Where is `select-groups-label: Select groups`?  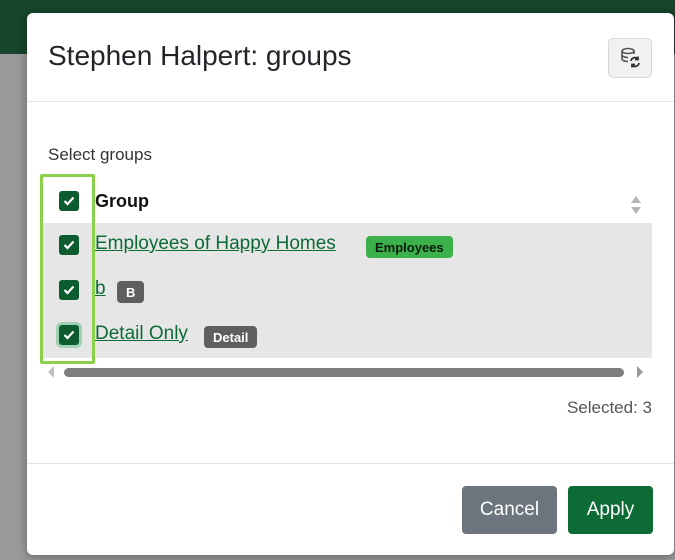 select-groups-label: Select groups is located at coordinates (100, 154).